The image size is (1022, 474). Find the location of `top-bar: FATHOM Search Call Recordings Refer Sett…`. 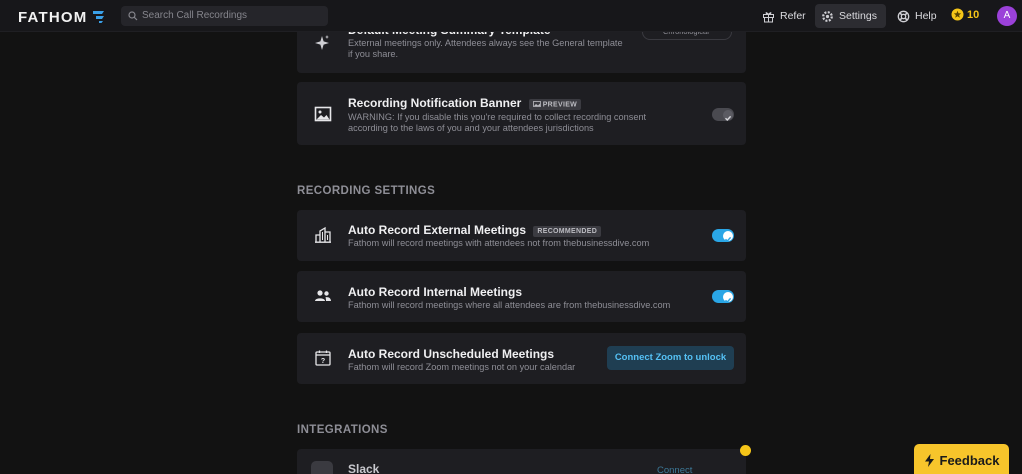

top-bar: FATHOM Search Call Recordings Refer Sett… is located at coordinates (511, 16).